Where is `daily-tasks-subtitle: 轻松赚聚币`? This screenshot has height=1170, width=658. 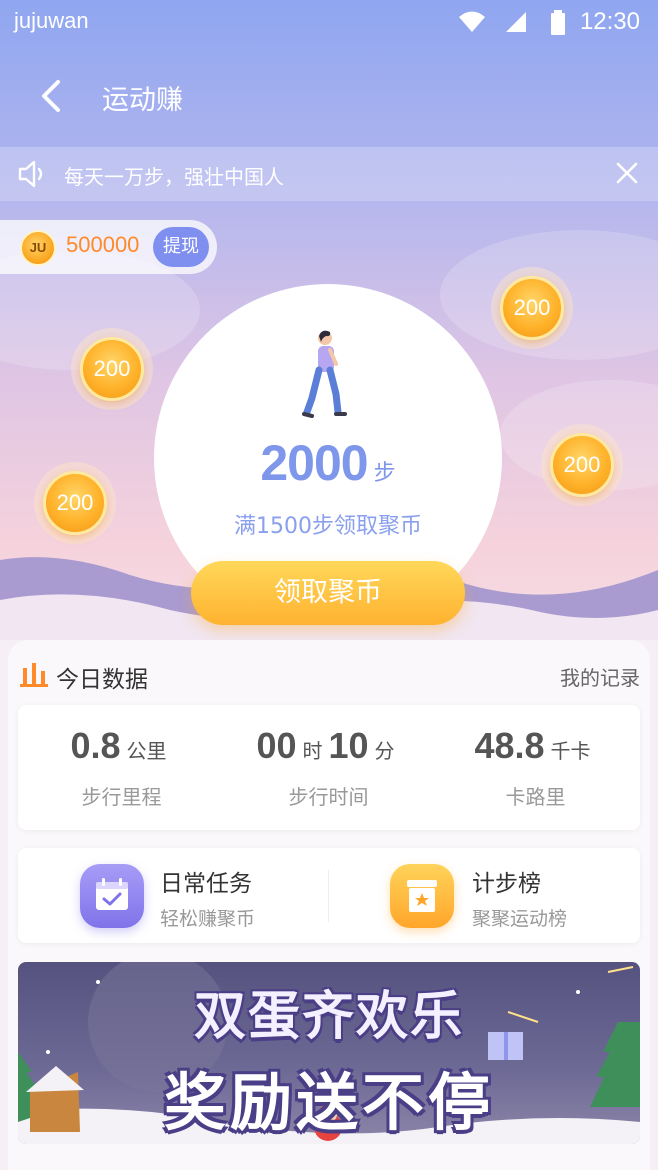
daily-tasks-subtitle: 轻松赚聚币 is located at coordinates (208, 919).